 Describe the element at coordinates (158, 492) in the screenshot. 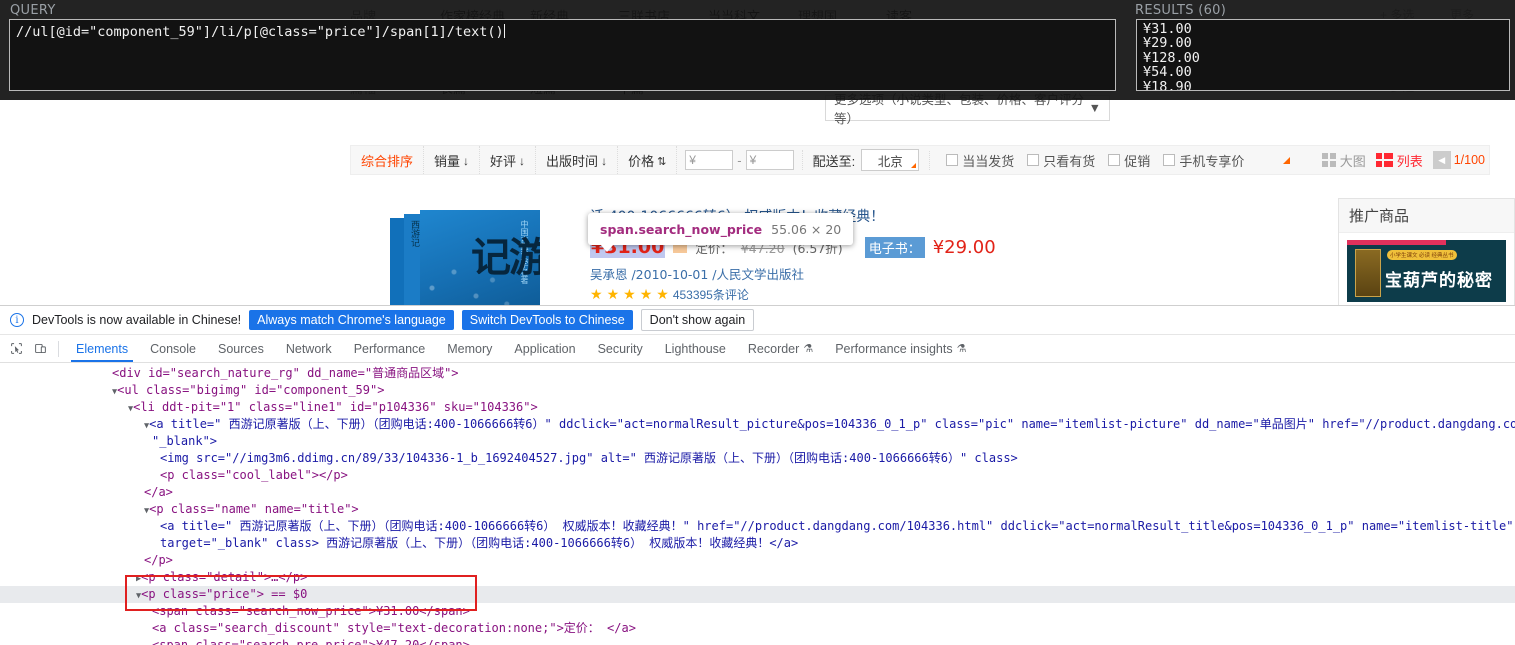

I see `dom-line-text: </a>` at that location.